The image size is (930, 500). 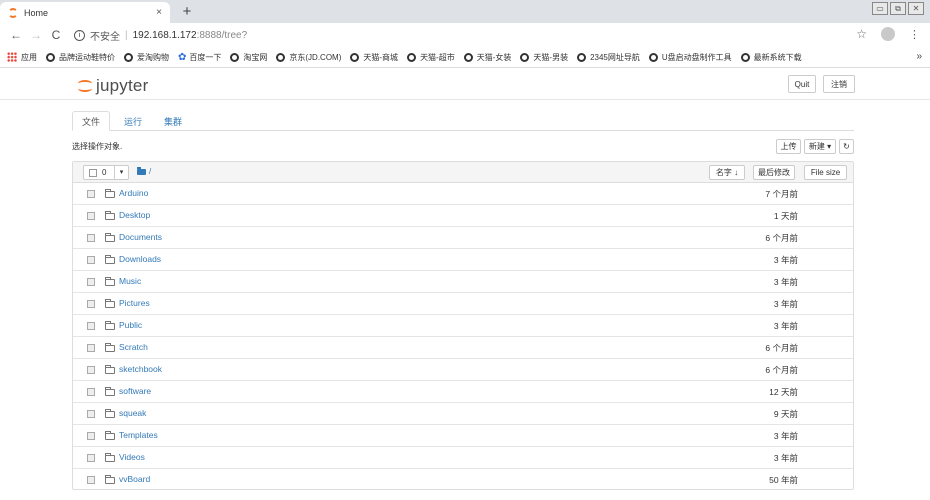 I want to click on profile-avatar-icon, so click(x=888, y=34).